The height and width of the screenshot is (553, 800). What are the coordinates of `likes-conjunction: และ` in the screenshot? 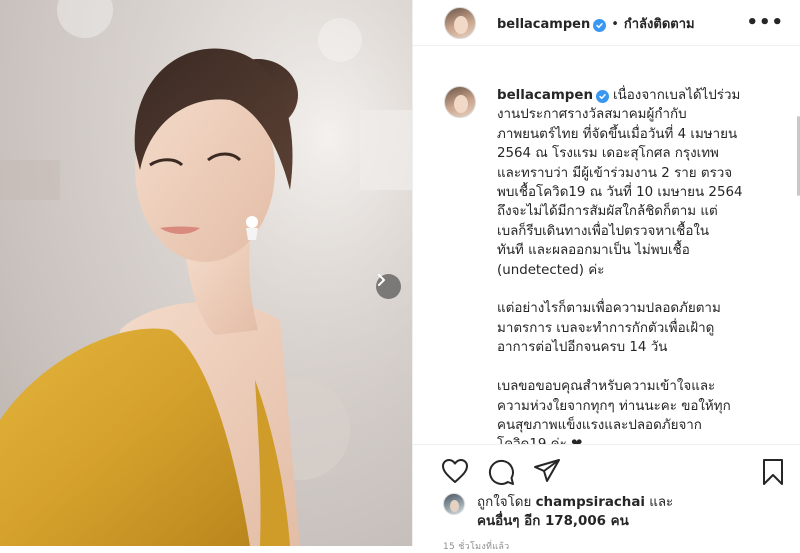 It's located at (661, 502).